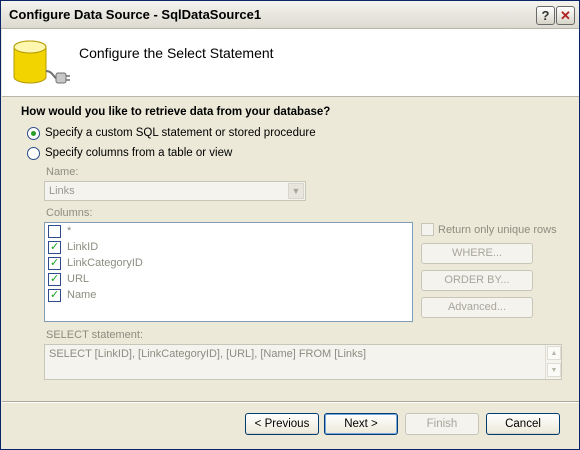 Image resolution: width=580 pixels, height=450 pixels. What do you see at coordinates (82, 295) in the screenshot?
I see `column-label: Name` at bounding box center [82, 295].